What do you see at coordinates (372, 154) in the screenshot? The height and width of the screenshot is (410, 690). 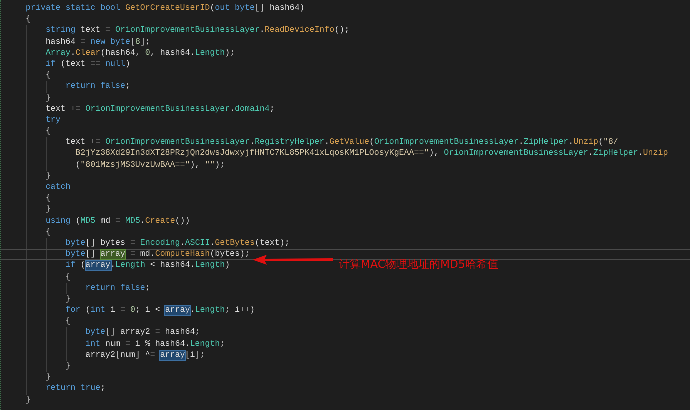 I see `code-line: B2jYz38Xd29In3dXT28PRzjQn2dwsJdwxyjfHNTC7KL85PK41xLqosKM1PLOosyKgEAA=="), OrionImprovementBusinessLayer.ZipHelper.Unzip` at bounding box center [372, 154].